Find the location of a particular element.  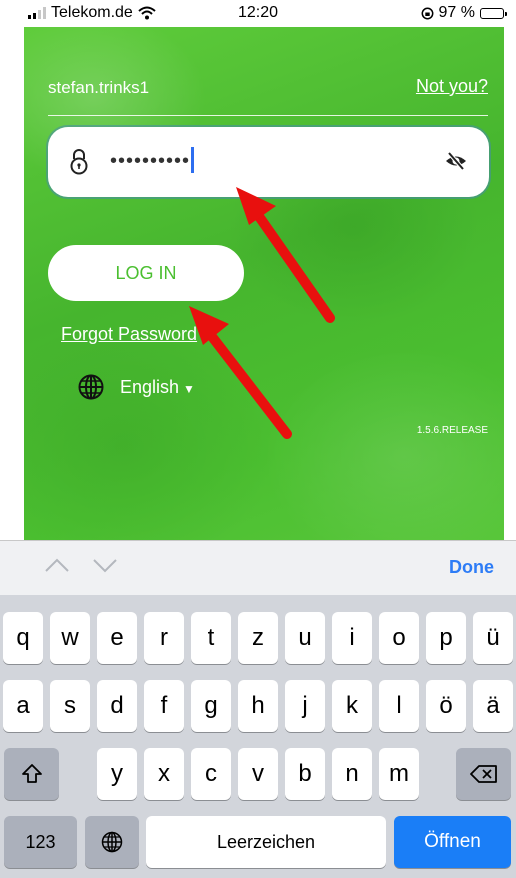

key-k: k is located at coordinates (352, 706).